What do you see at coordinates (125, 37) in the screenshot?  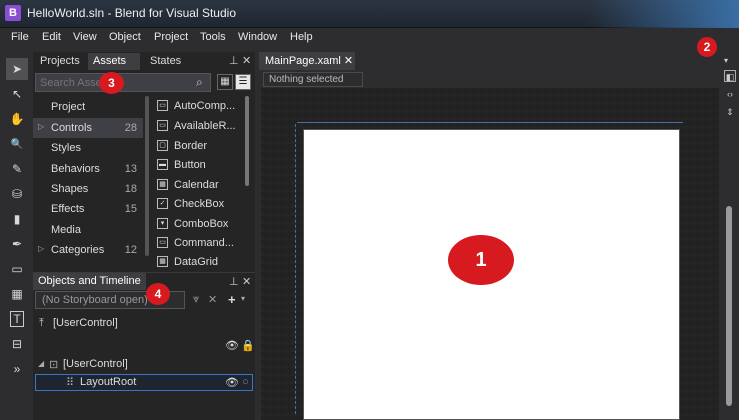 I see `menu-object: Object` at bounding box center [125, 37].